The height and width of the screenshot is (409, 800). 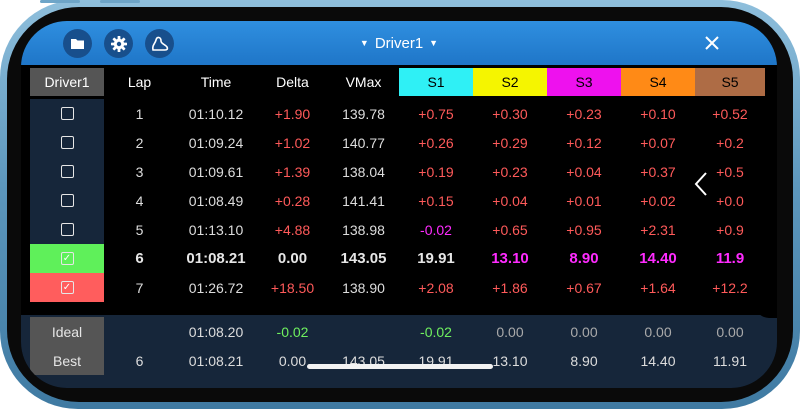 I want to click on lap-s4: +2.31, so click(x=658, y=229).